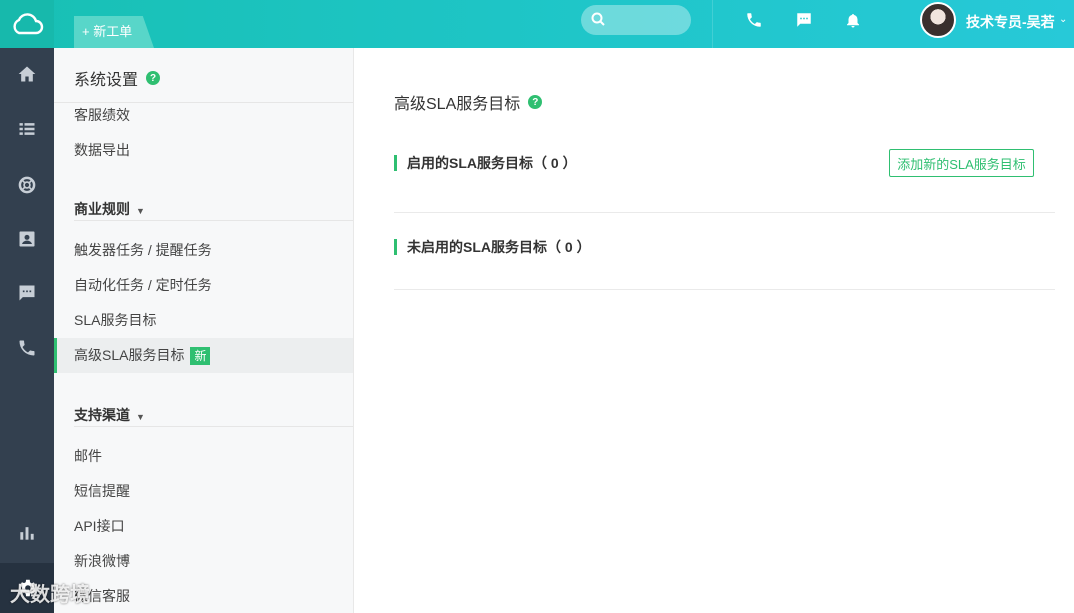 The height and width of the screenshot is (613, 1074). What do you see at coordinates (203, 250) in the screenshot?
I see `sidebar-item-triggers: 触发器任务 / 提醒任务` at bounding box center [203, 250].